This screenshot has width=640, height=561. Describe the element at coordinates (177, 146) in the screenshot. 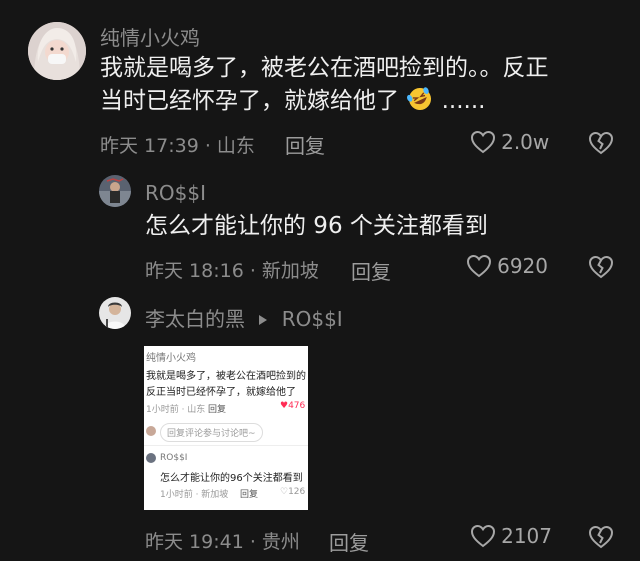

I see `comment-time-location: 昨天 17:39 · 山东` at that location.